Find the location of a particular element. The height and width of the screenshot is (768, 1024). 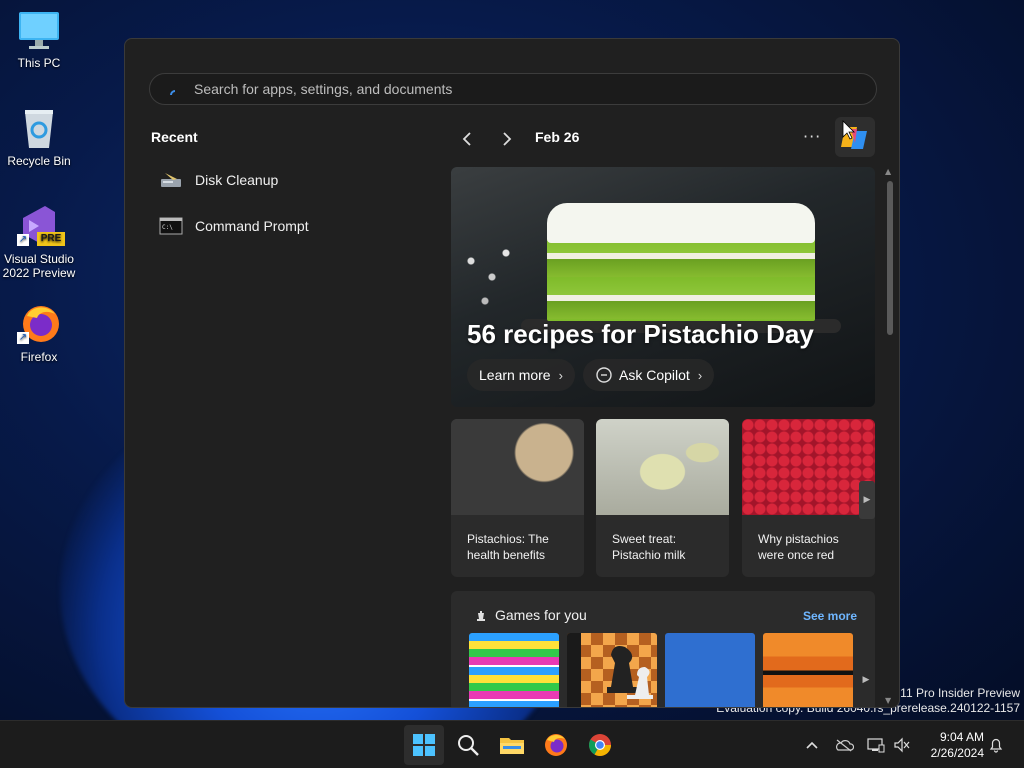

chess-piece-icon is located at coordinates (610, 670).